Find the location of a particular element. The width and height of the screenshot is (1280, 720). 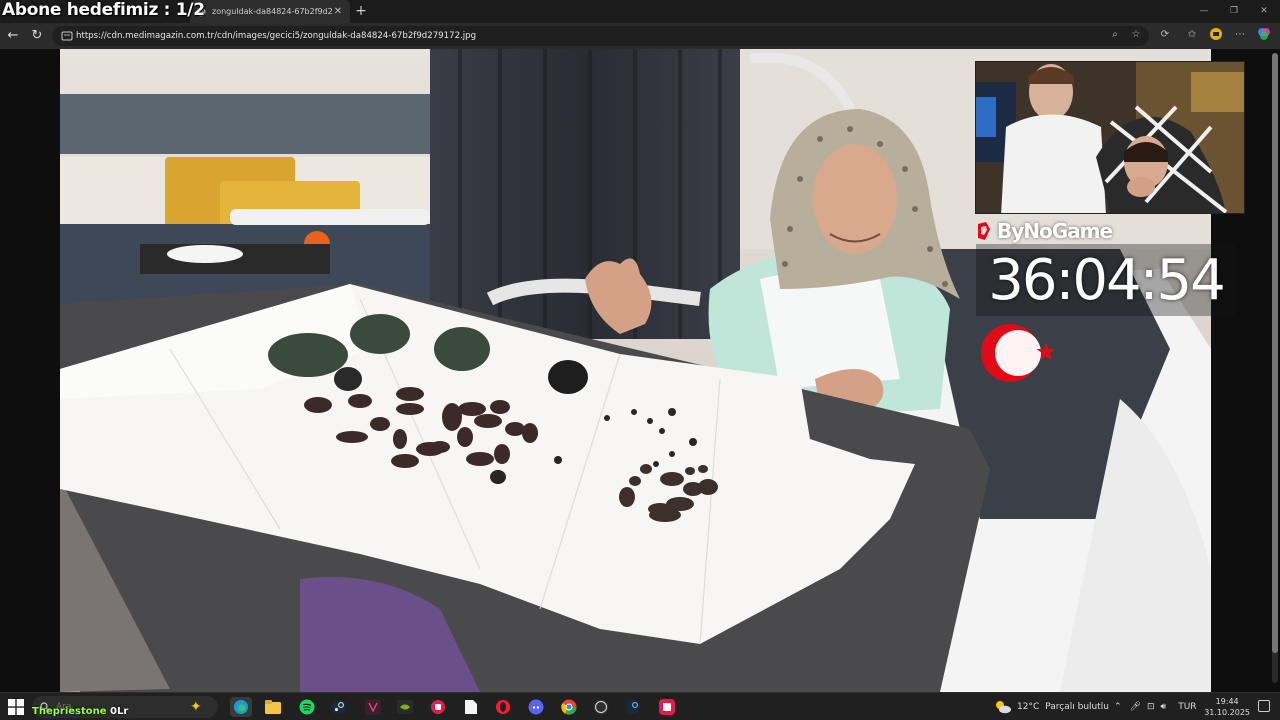

network-icon: ⊡ is located at coordinates (1151, 707).